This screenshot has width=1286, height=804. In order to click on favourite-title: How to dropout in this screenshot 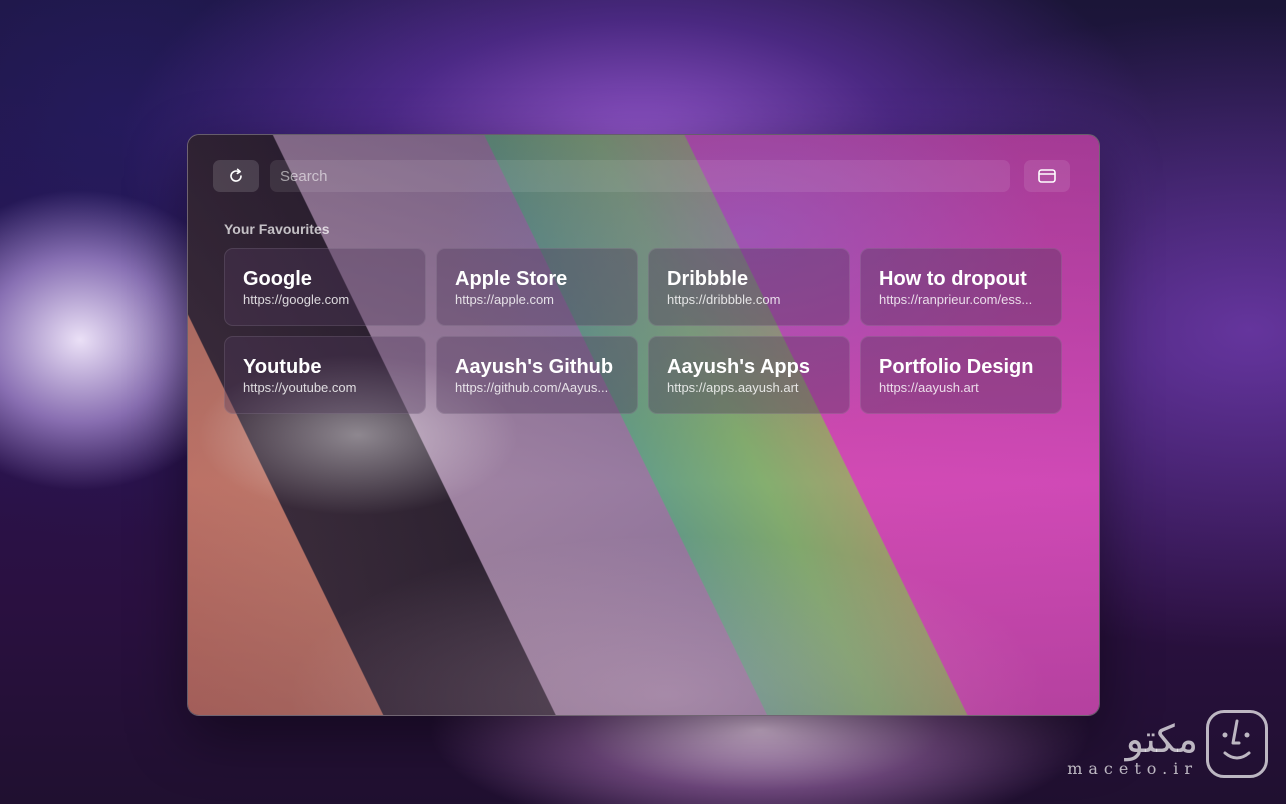, I will do `click(953, 279)`.